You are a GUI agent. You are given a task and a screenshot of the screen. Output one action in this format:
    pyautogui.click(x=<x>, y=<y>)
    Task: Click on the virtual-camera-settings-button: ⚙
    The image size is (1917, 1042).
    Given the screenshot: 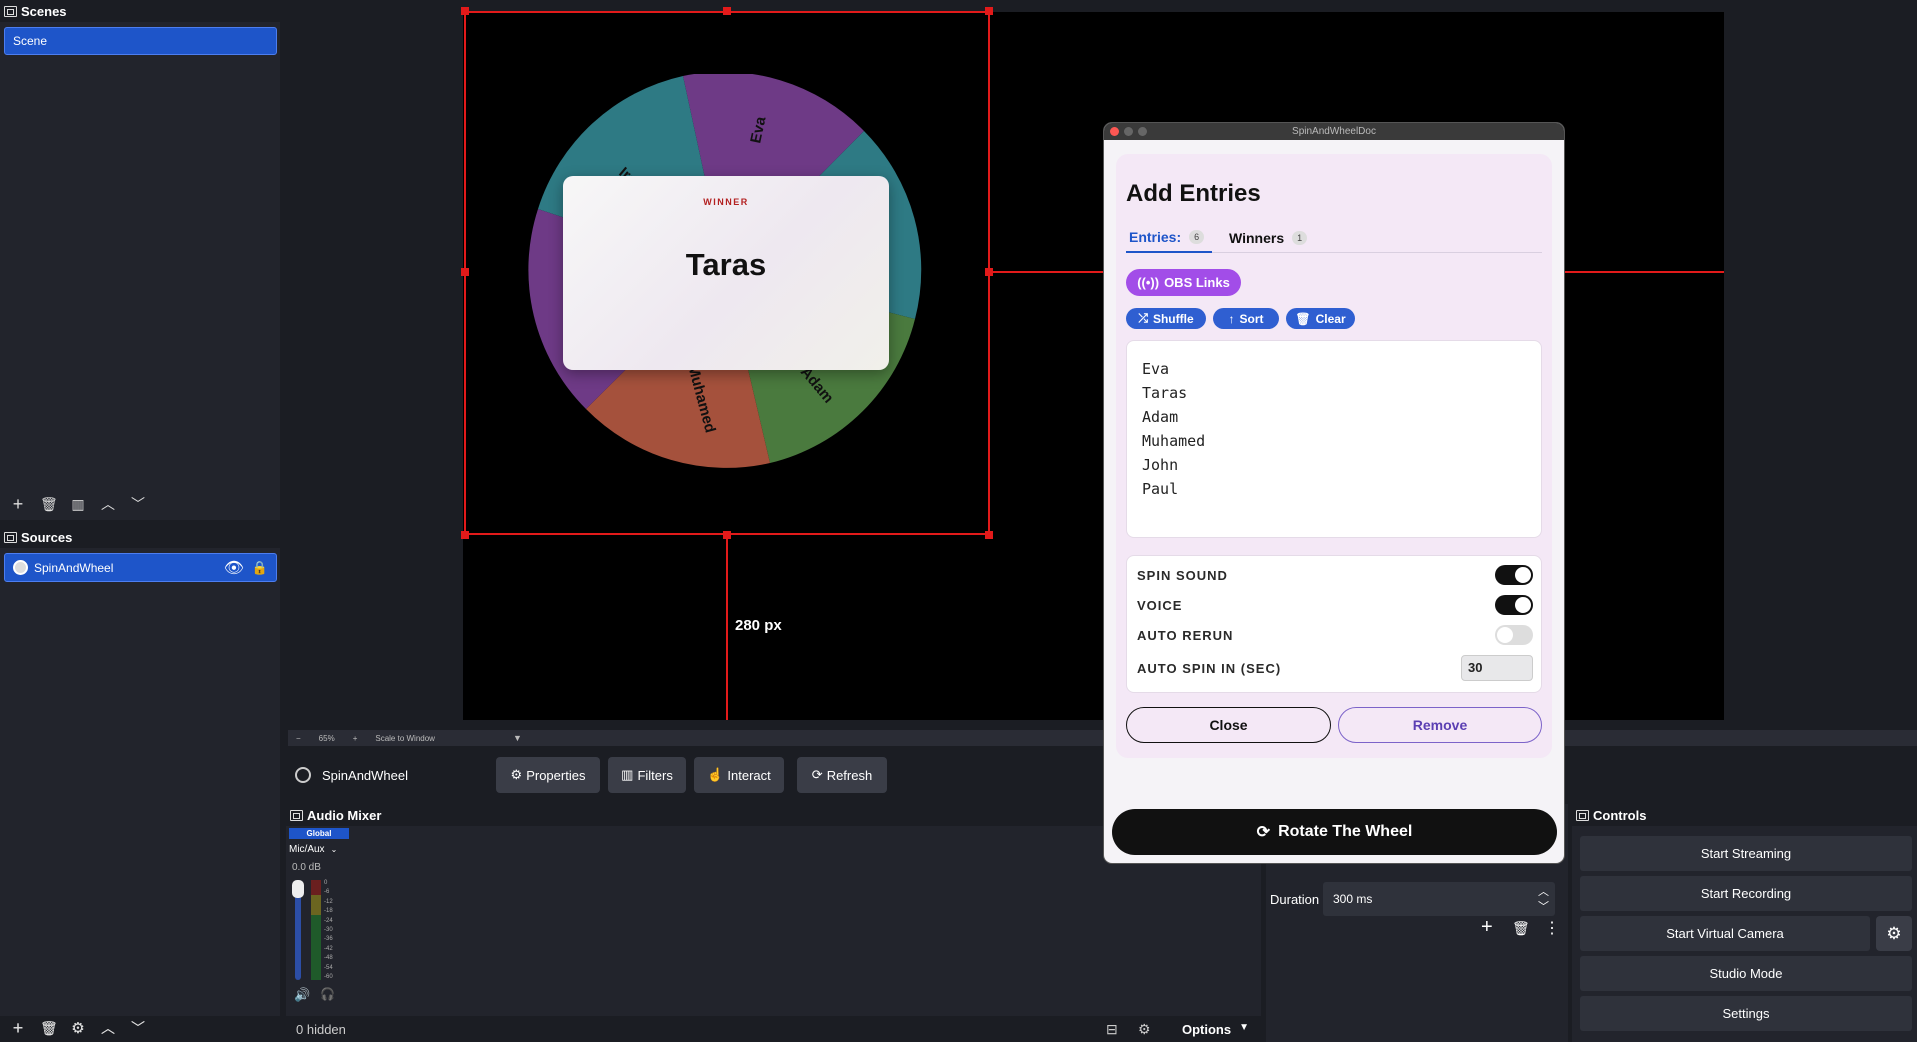 What is the action you would take?
    pyautogui.click(x=1894, y=933)
    